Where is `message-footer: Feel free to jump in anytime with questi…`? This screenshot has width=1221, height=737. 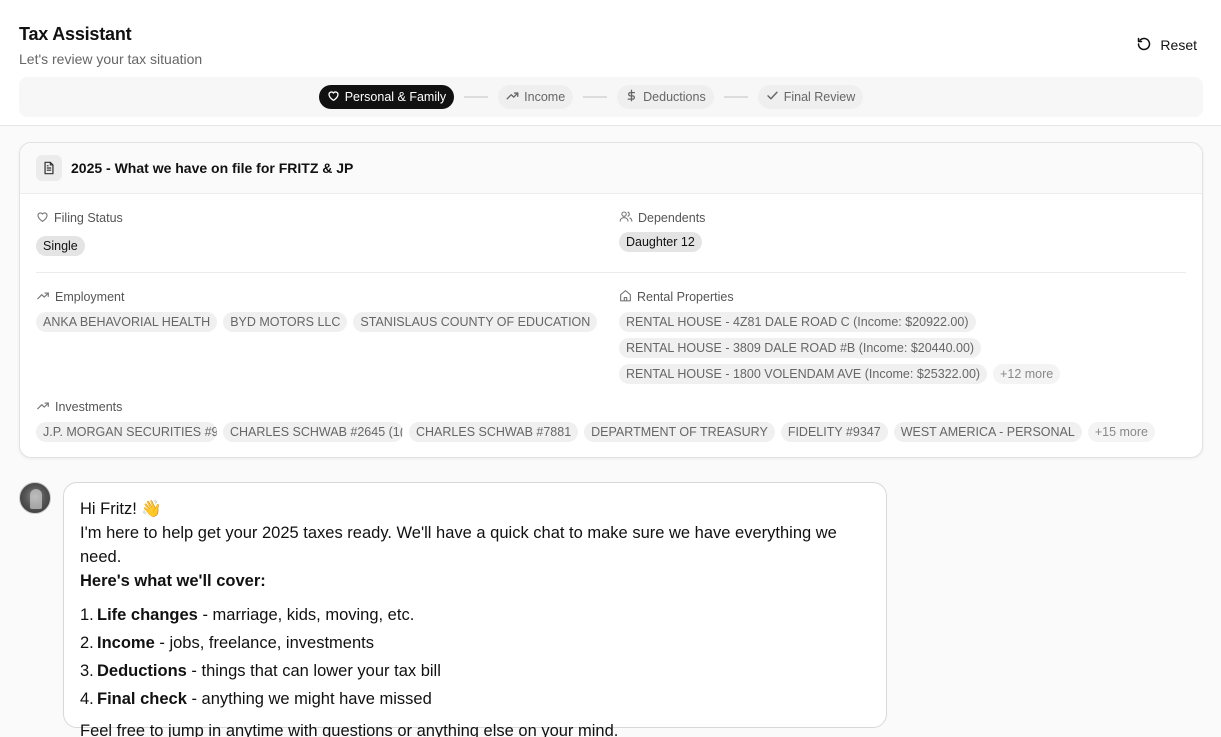 message-footer: Feel free to jump in anytime with questi… is located at coordinates (349, 729).